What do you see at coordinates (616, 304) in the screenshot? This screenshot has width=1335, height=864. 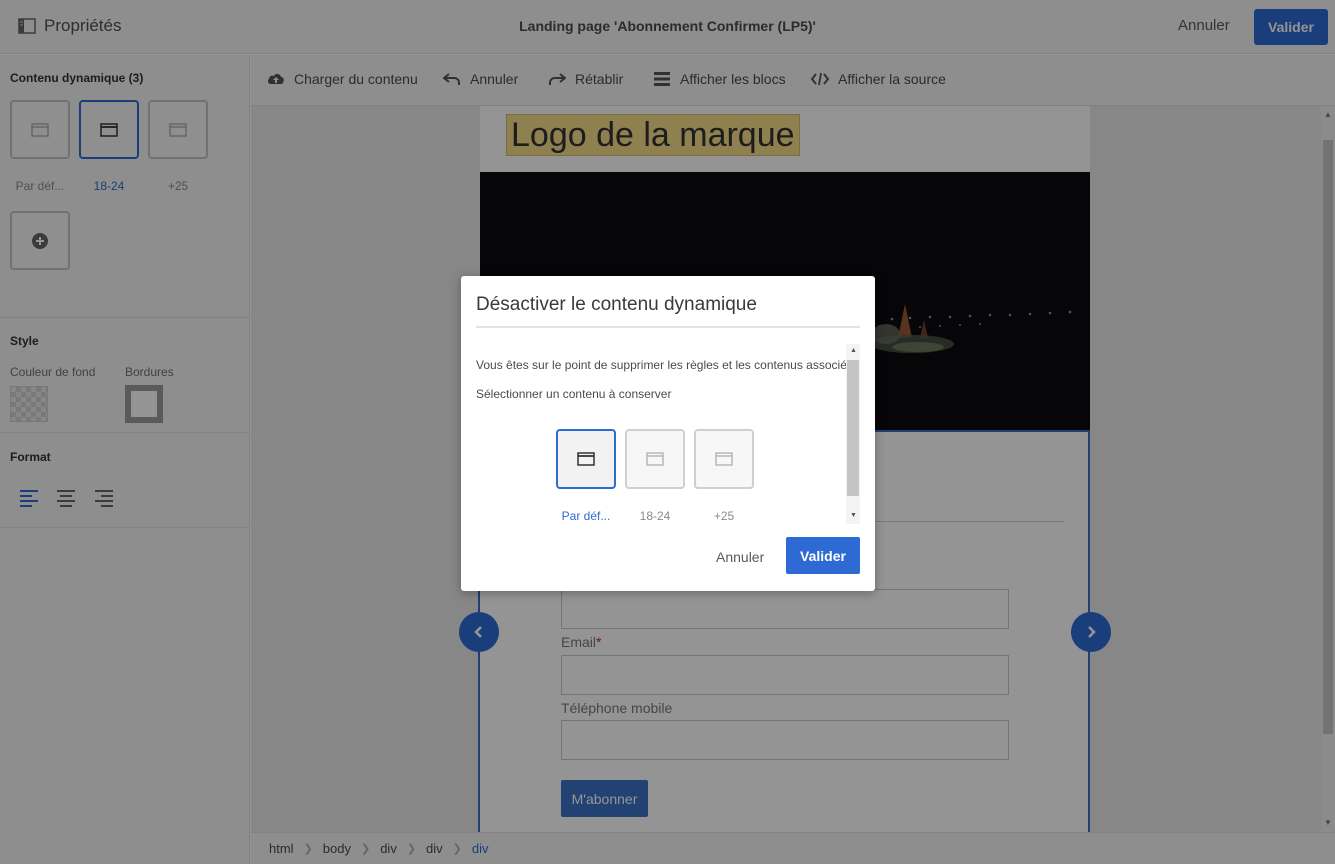 I see `dialog-title: Désactiver le contenu dynamique` at bounding box center [616, 304].